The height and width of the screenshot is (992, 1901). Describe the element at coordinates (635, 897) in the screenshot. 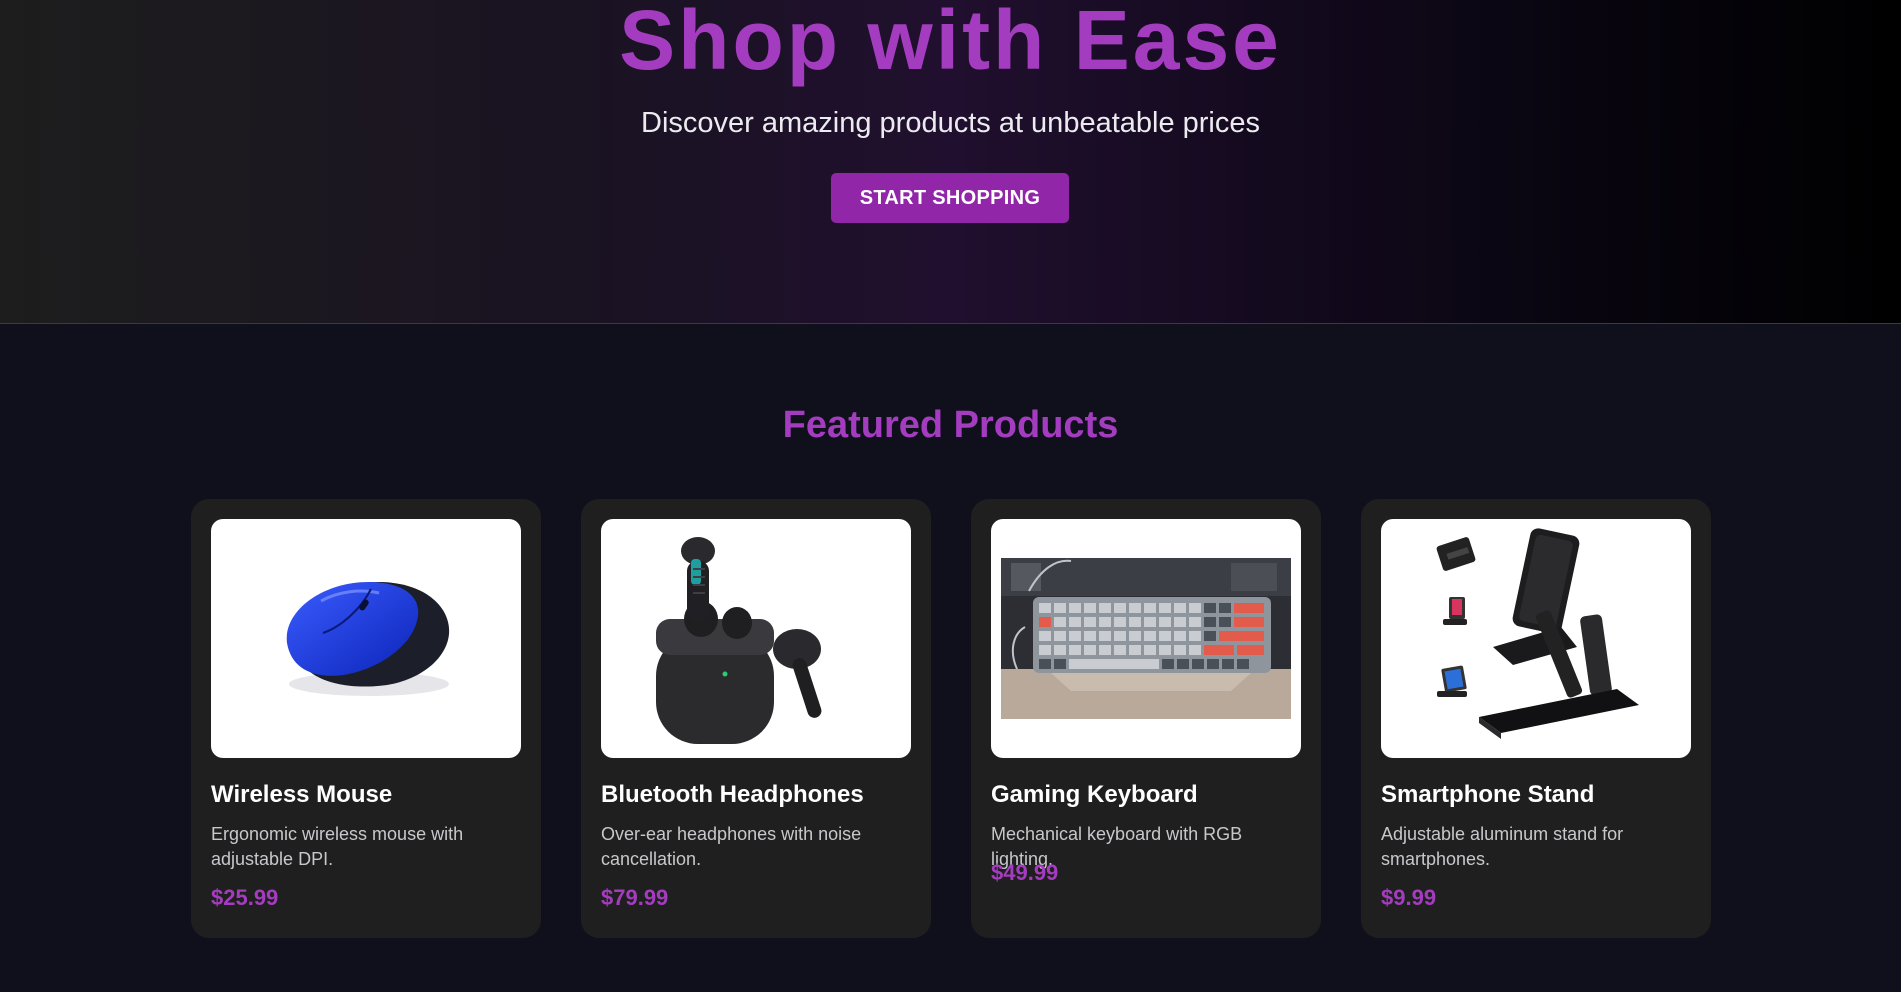

I see `product-price: $79.99` at that location.